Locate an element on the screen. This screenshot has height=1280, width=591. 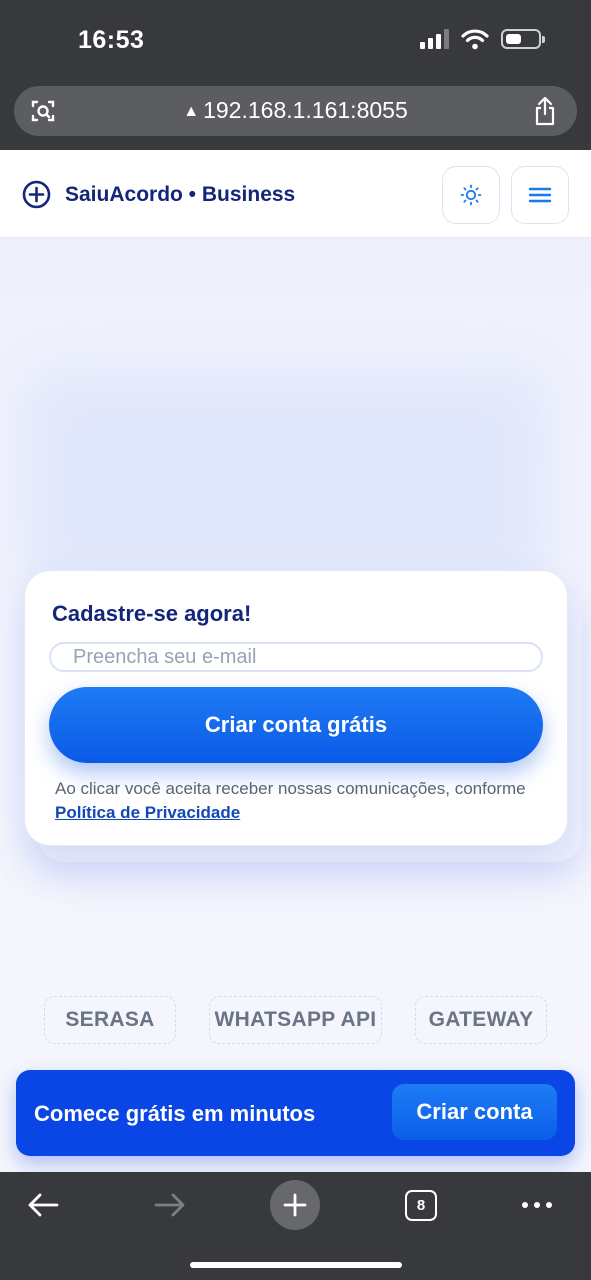
promo-text: Comece grátis em minutos is located at coordinates (175, 1113).